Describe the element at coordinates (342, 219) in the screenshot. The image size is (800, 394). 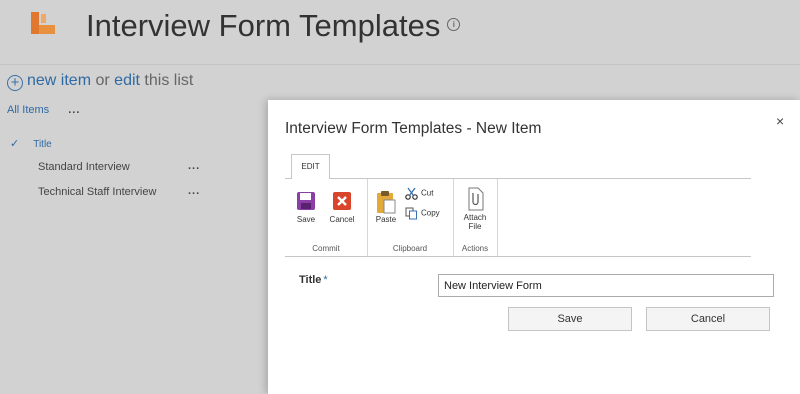
I see `ribbon-cancel-label: Cancel` at that location.